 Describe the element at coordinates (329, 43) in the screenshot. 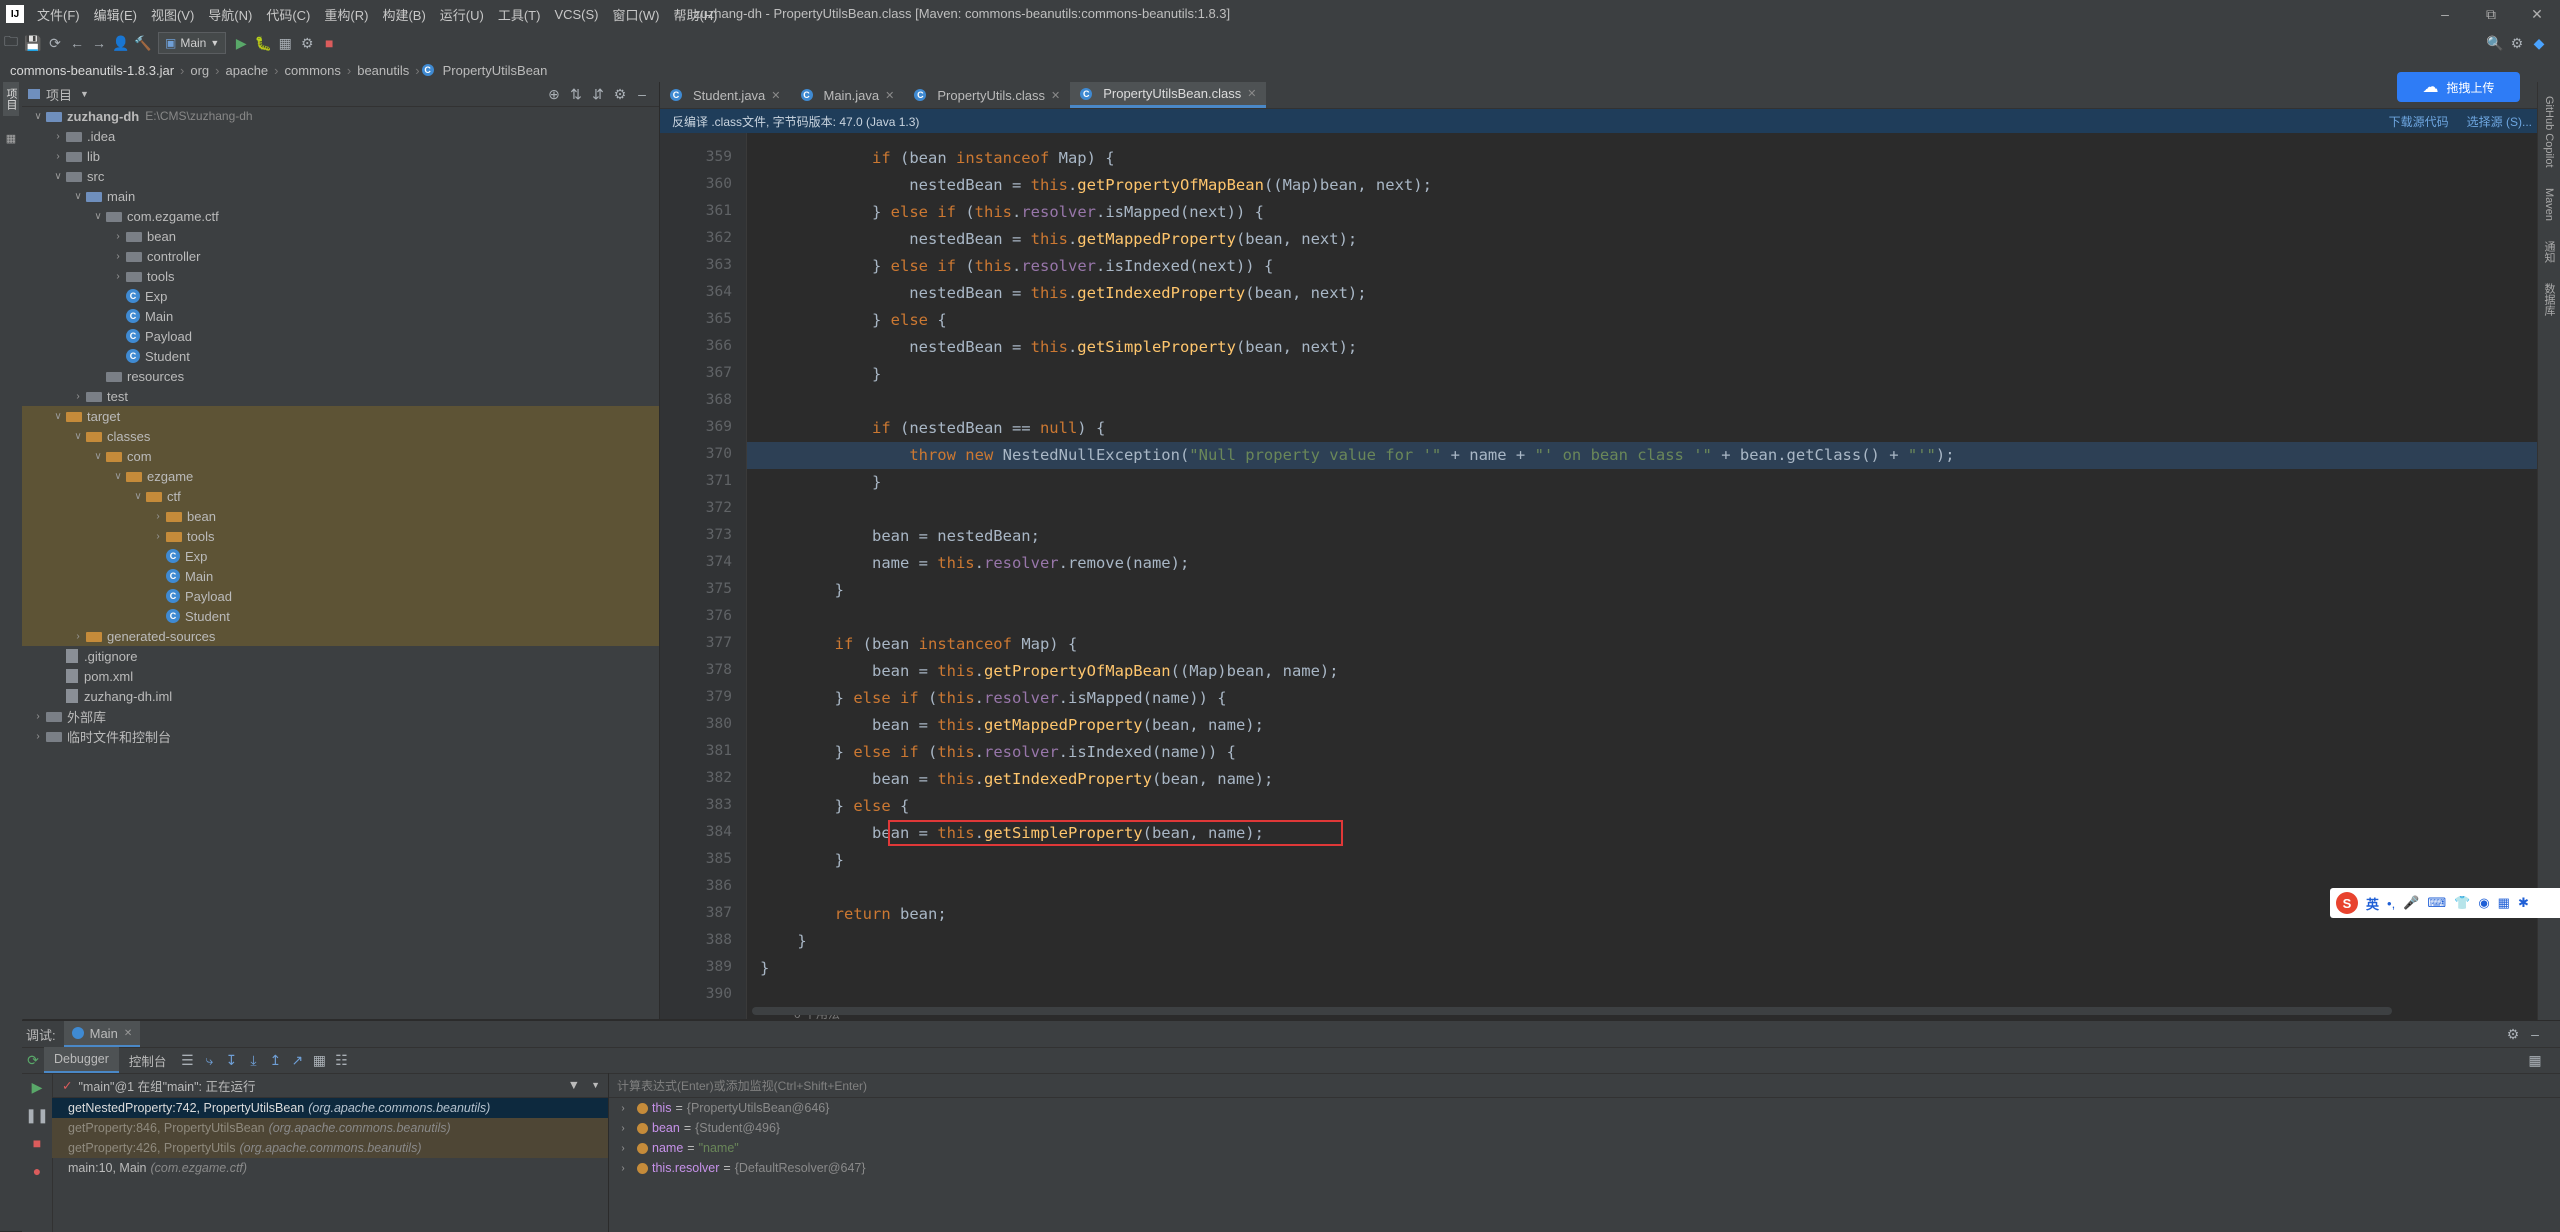

I see `stop-icon: ■` at that location.